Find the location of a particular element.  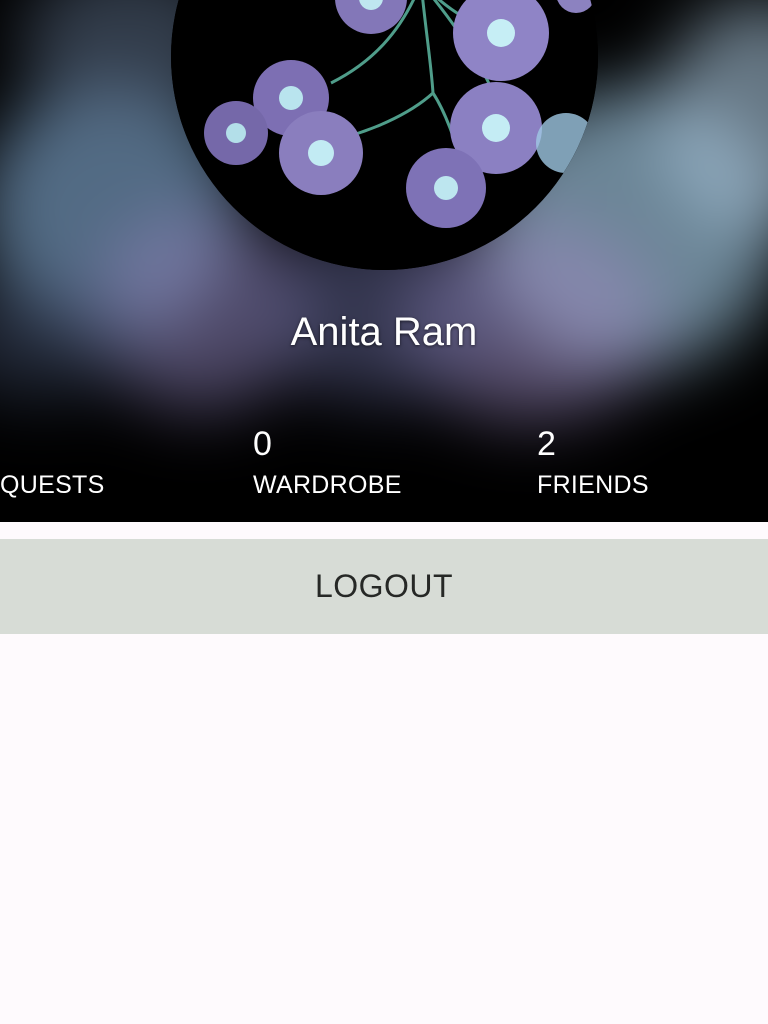

wardrobe-count: 0 is located at coordinates (262, 444).